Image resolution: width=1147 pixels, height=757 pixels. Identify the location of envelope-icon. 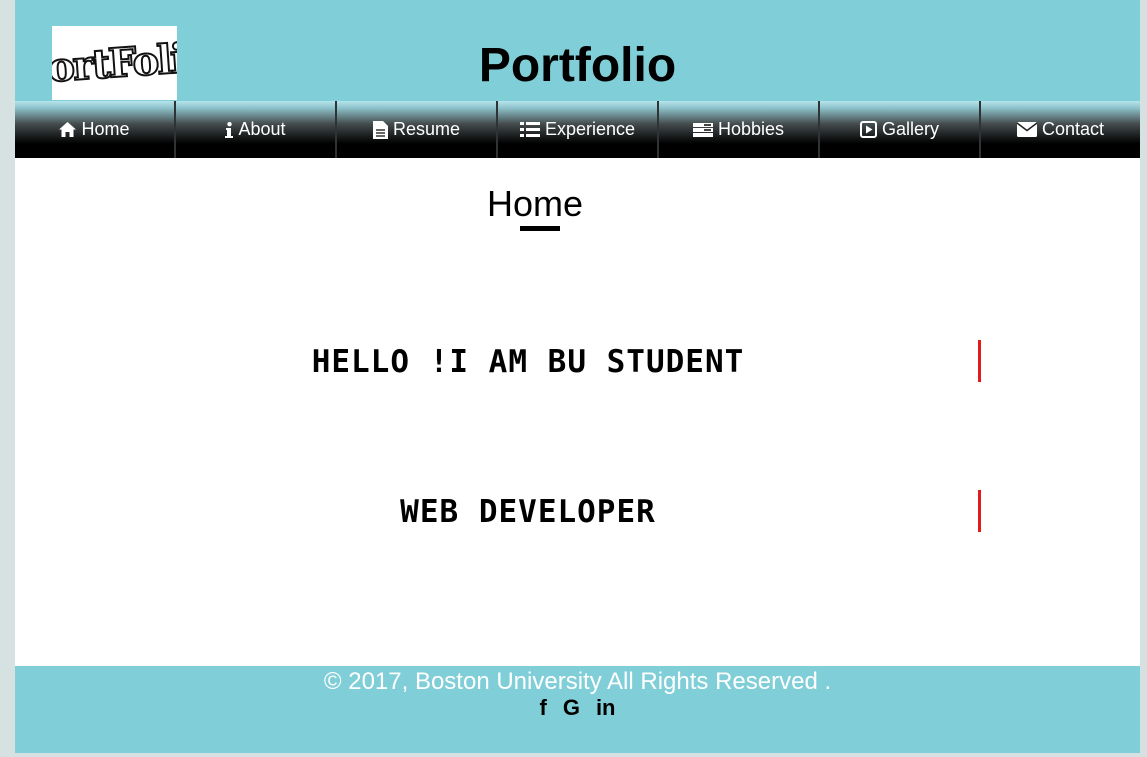
(1026, 129).